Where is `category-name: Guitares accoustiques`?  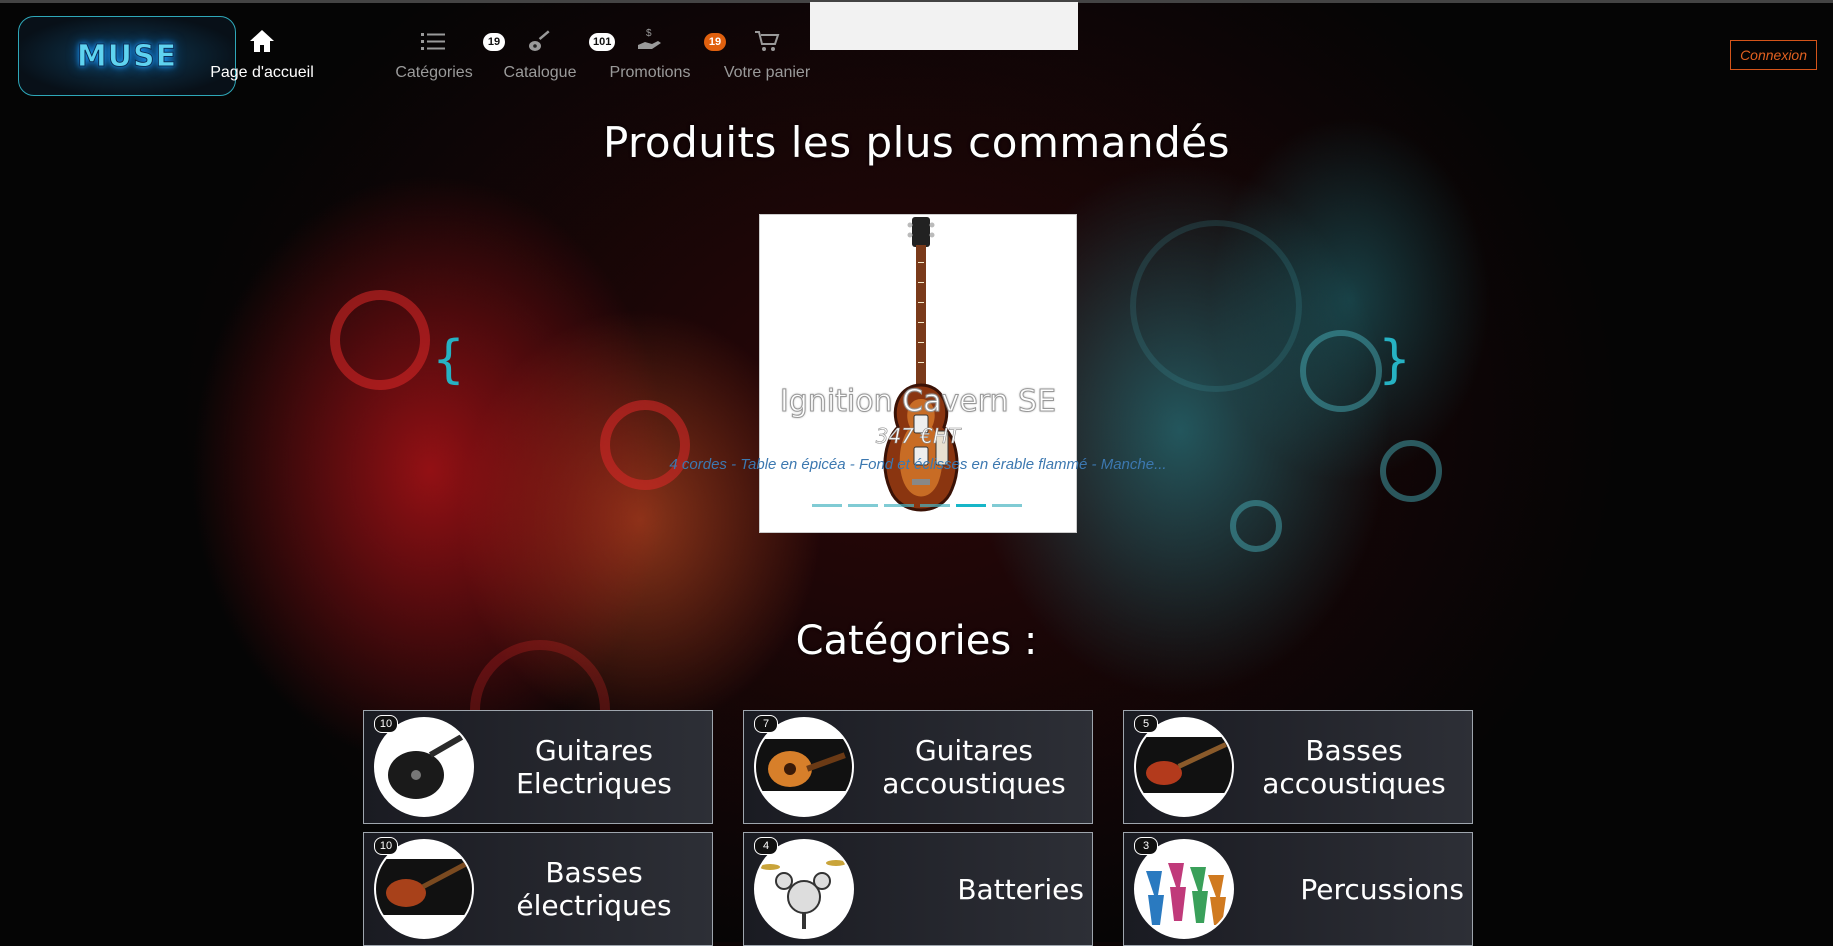
category-name: Guitares accoustiques is located at coordinates (974, 767).